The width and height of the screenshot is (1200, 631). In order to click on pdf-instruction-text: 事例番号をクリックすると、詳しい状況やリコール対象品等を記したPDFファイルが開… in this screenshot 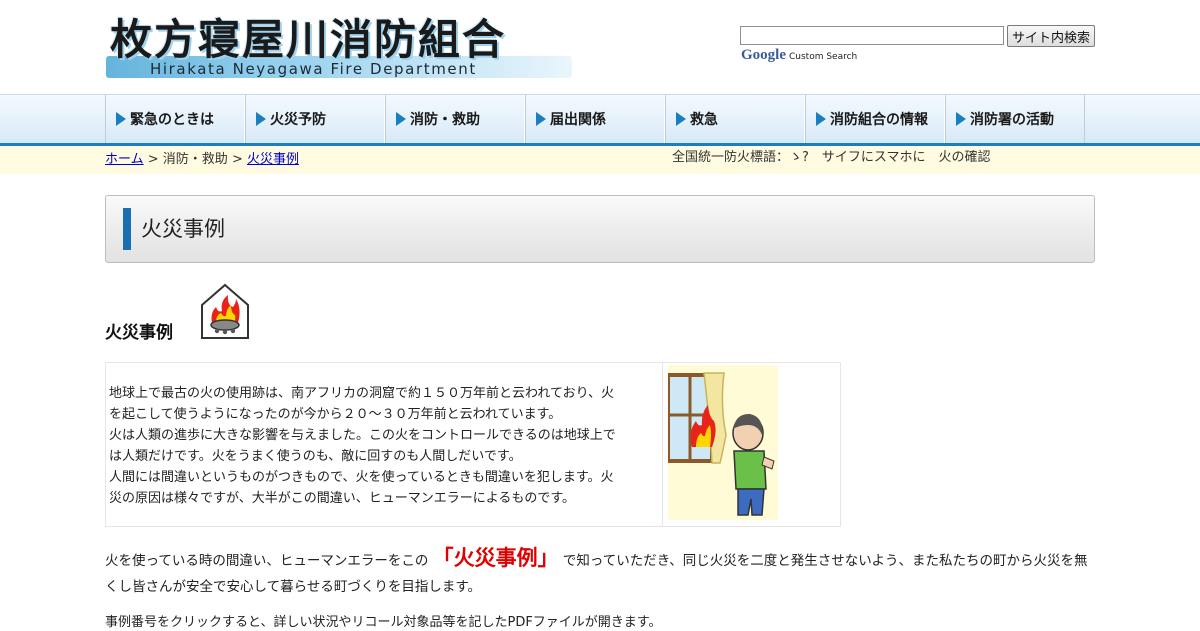, I will do `click(383, 622)`.